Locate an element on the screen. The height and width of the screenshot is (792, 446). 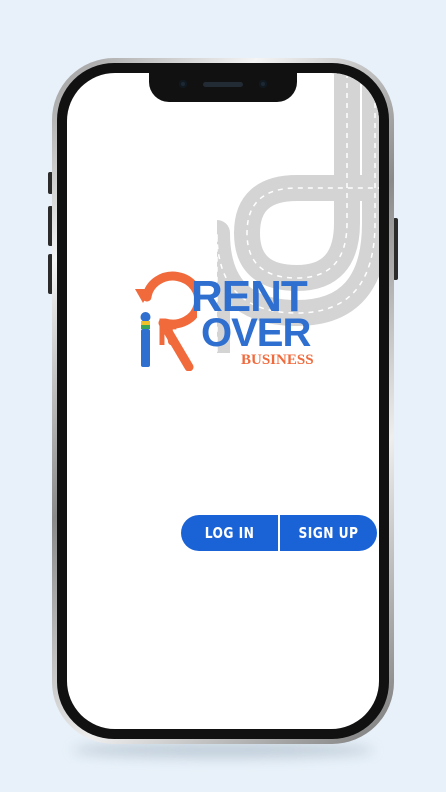
phone-notch is located at coordinates (223, 87).